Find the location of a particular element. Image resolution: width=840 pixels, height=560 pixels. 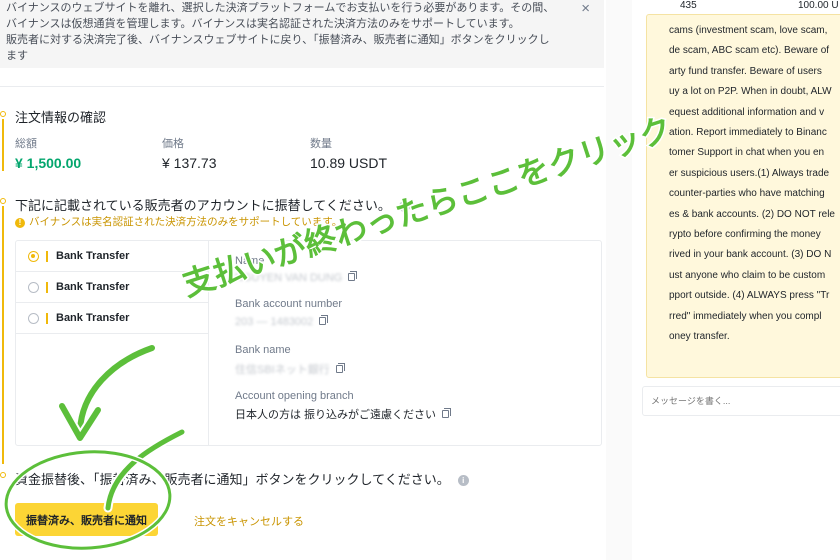

branch-text: 日本人の方は 振り込みがご遠慮ください is located at coordinates (336, 415).